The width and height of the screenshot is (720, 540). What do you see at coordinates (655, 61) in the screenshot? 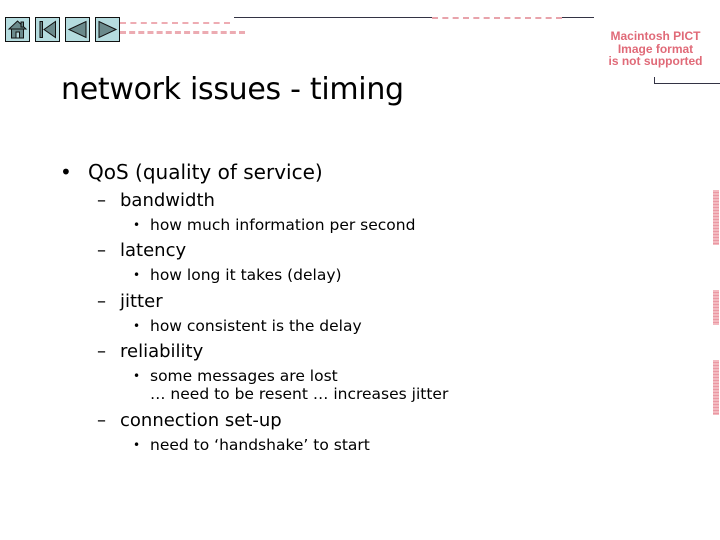
I see `placeholder-line: is not supported` at bounding box center [655, 61].